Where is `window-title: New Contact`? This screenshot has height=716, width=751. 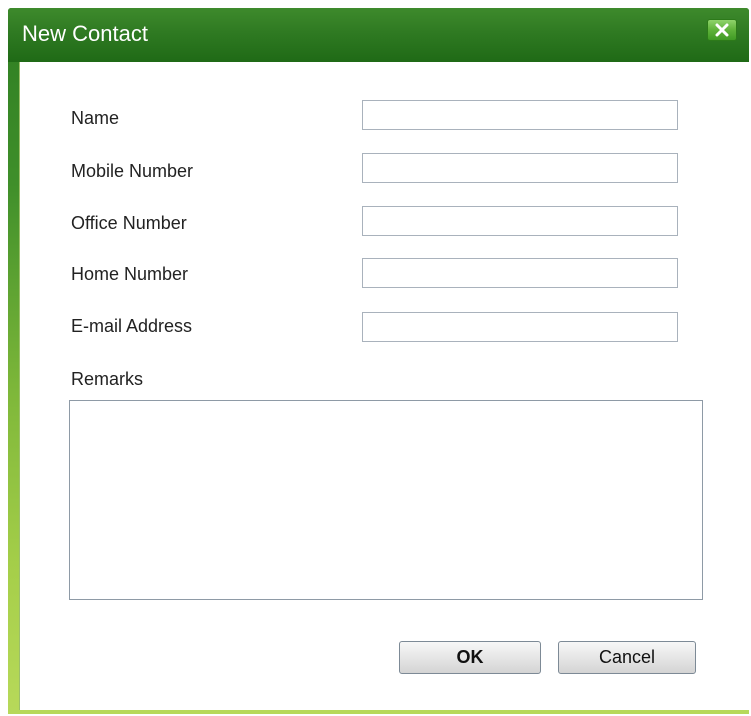 window-title: New Contact is located at coordinates (85, 33).